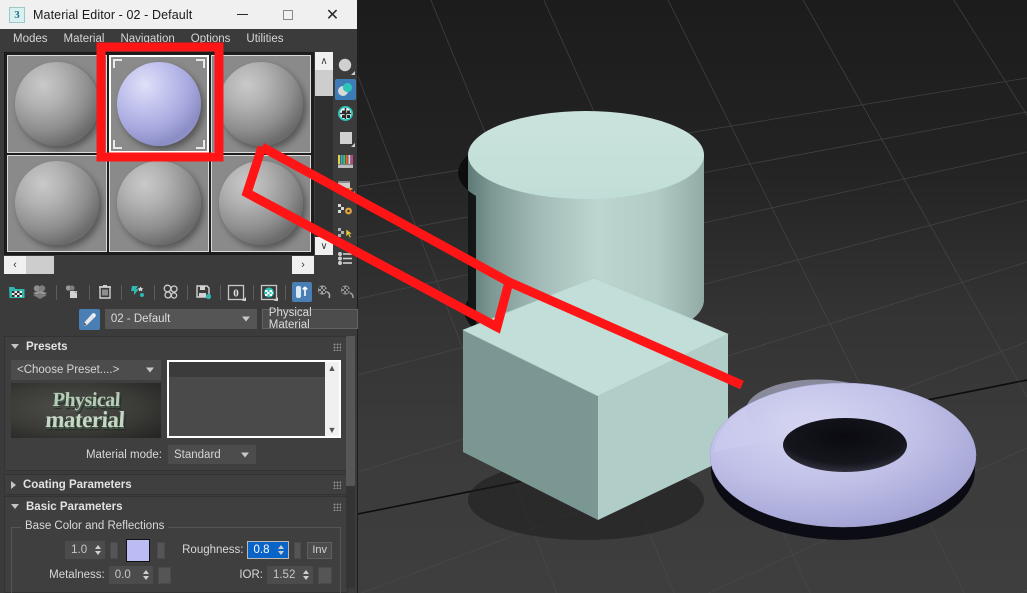 This screenshot has width=1027, height=593. I want to click on material-name-combo: 02 - Default, so click(180, 319).